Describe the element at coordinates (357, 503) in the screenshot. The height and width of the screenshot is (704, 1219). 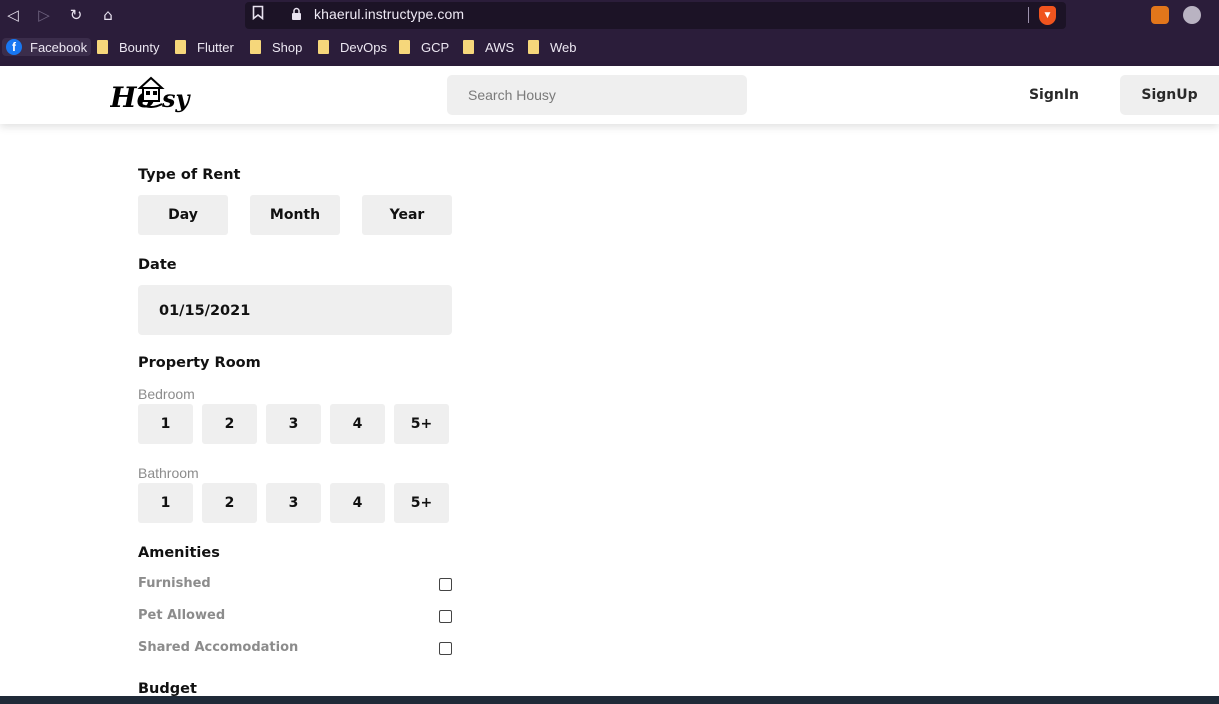
I see `bathroom-option-4: 4` at that location.